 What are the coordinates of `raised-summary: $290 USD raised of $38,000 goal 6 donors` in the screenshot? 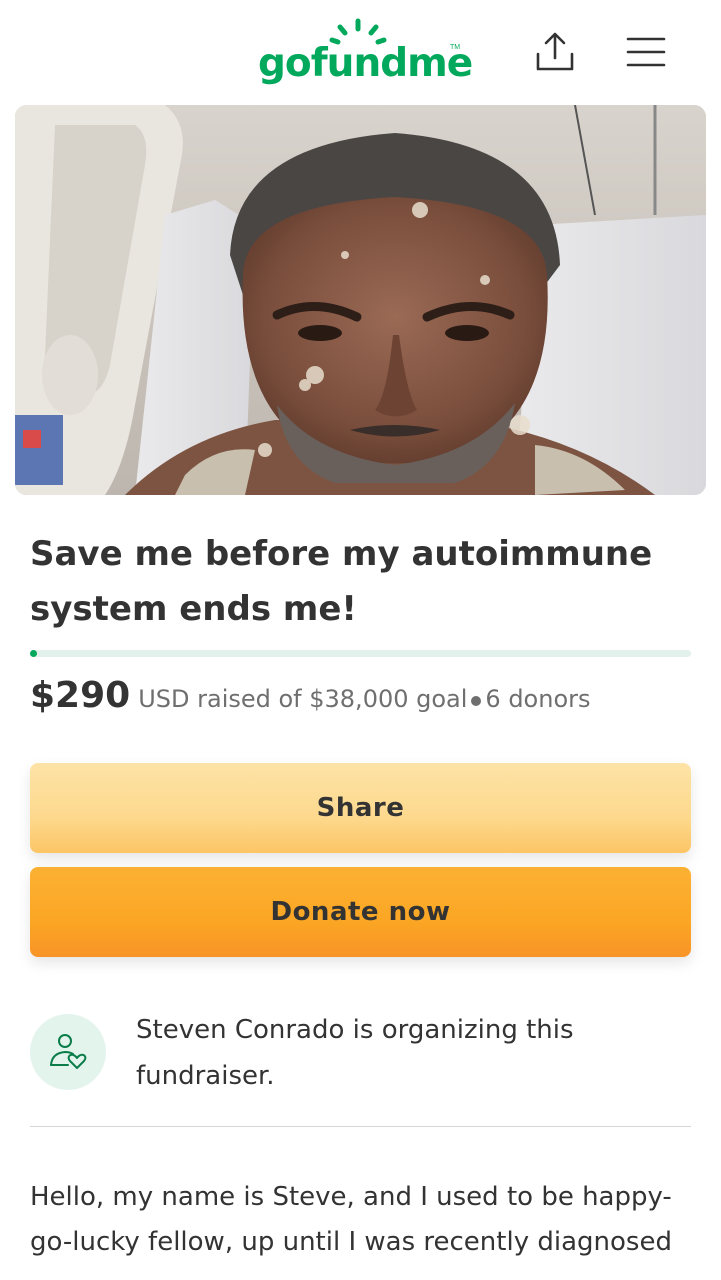 It's located at (365, 695).